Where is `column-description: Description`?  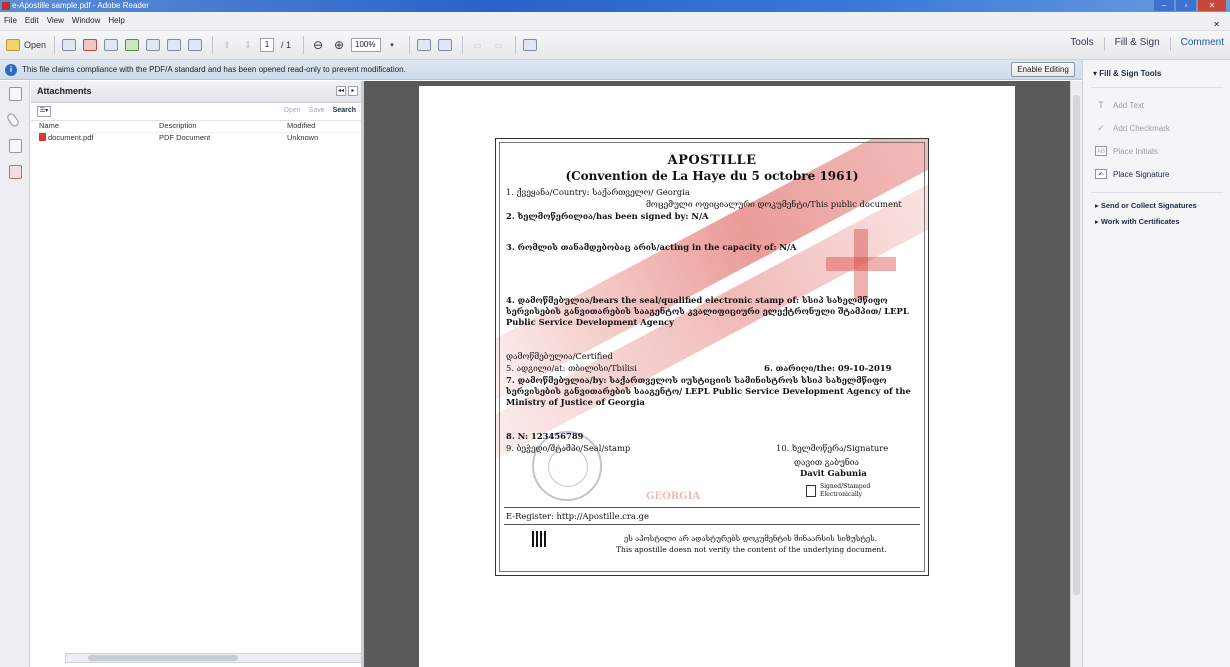 column-description: Description is located at coordinates (223, 126).